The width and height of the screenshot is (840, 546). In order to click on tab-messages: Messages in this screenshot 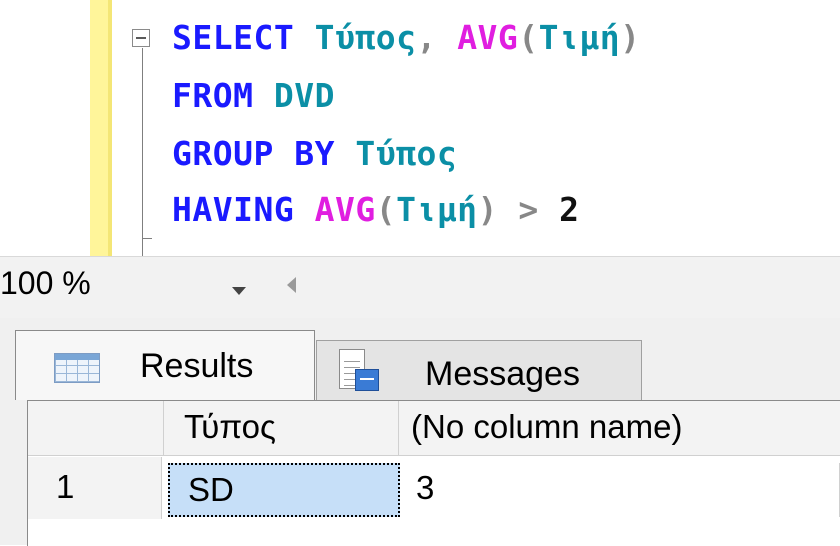, I will do `click(479, 370)`.